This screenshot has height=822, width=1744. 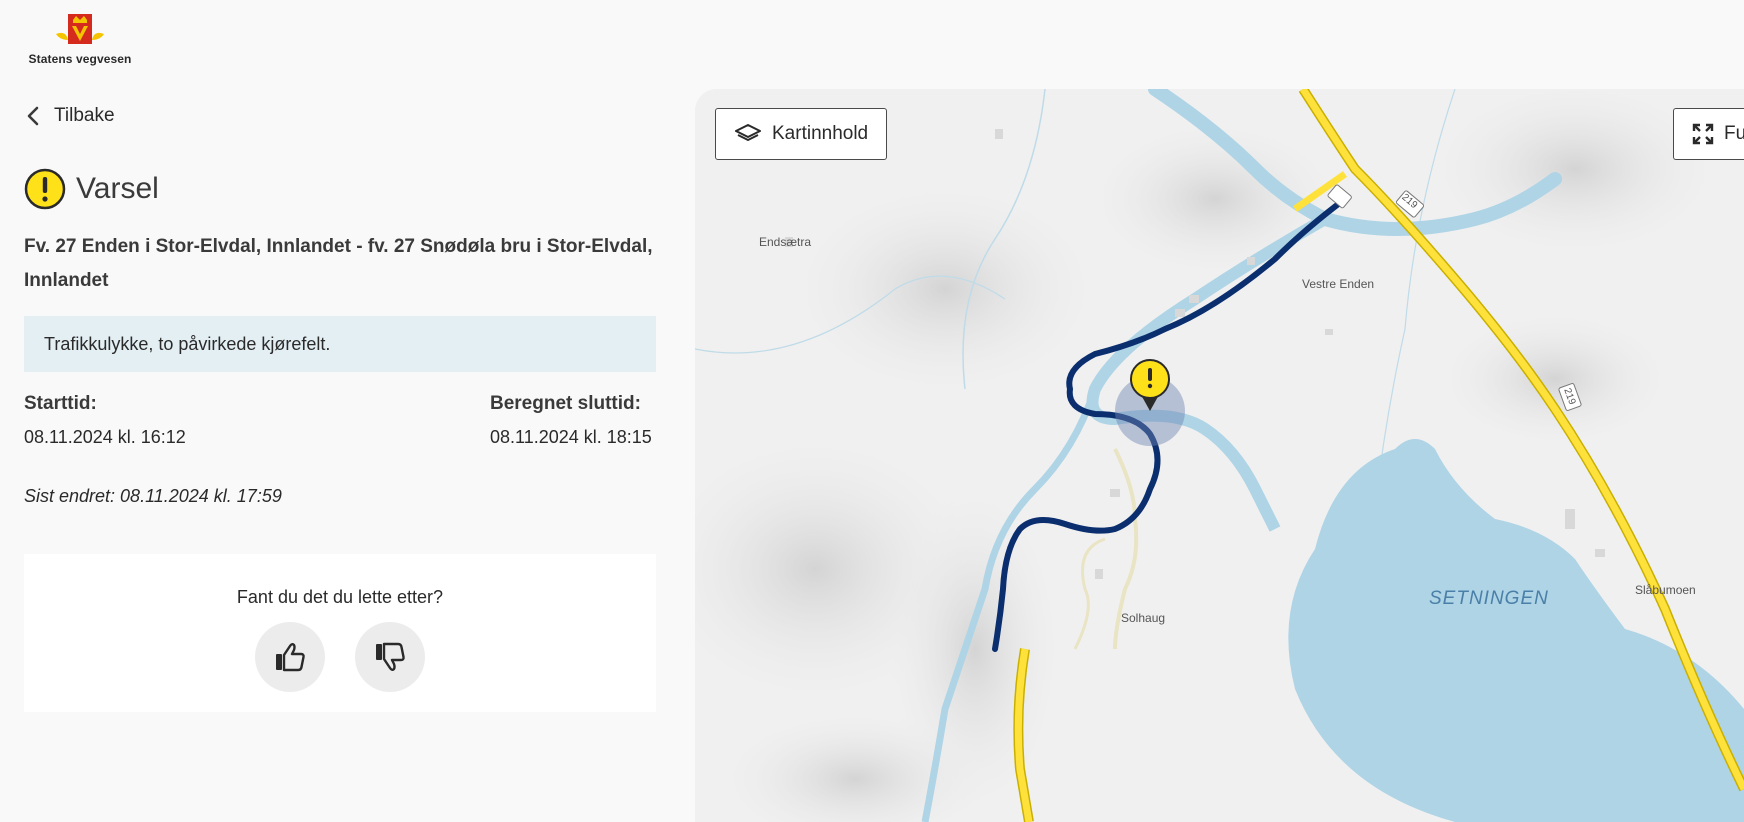 I want to click on statens-vegvesen-logo-icon, so click(x=80, y=29).